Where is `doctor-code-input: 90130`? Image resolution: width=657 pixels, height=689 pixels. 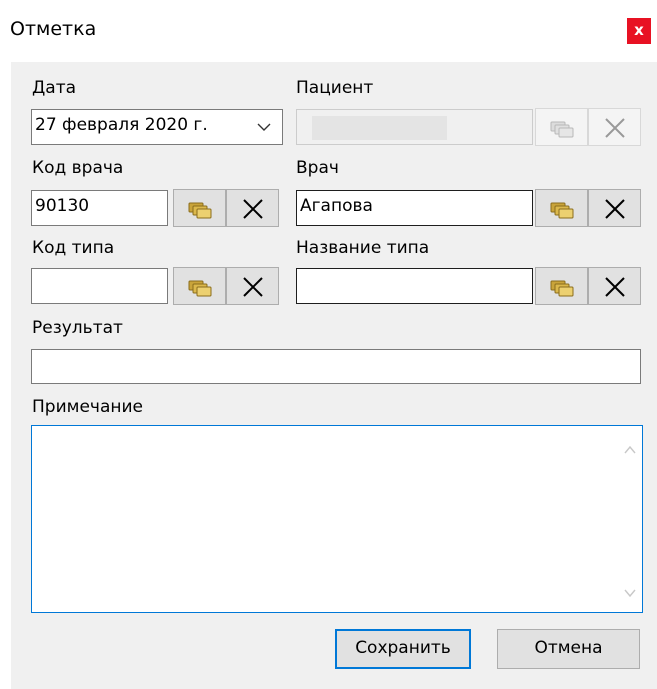 doctor-code-input: 90130 is located at coordinates (99, 208).